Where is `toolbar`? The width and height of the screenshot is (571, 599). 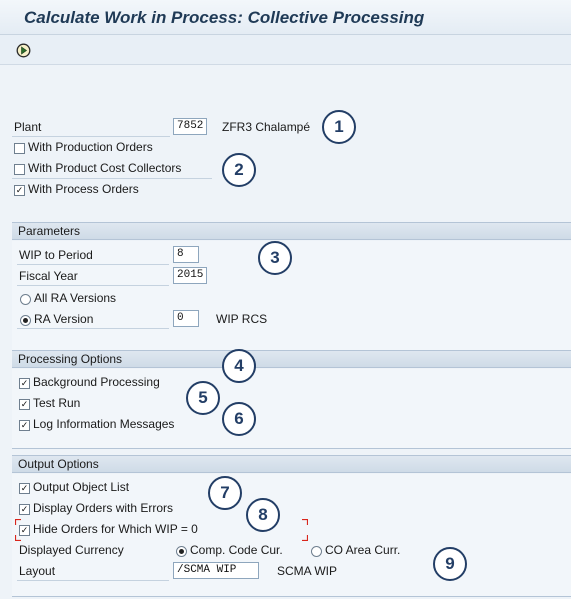
toolbar is located at coordinates (285, 50).